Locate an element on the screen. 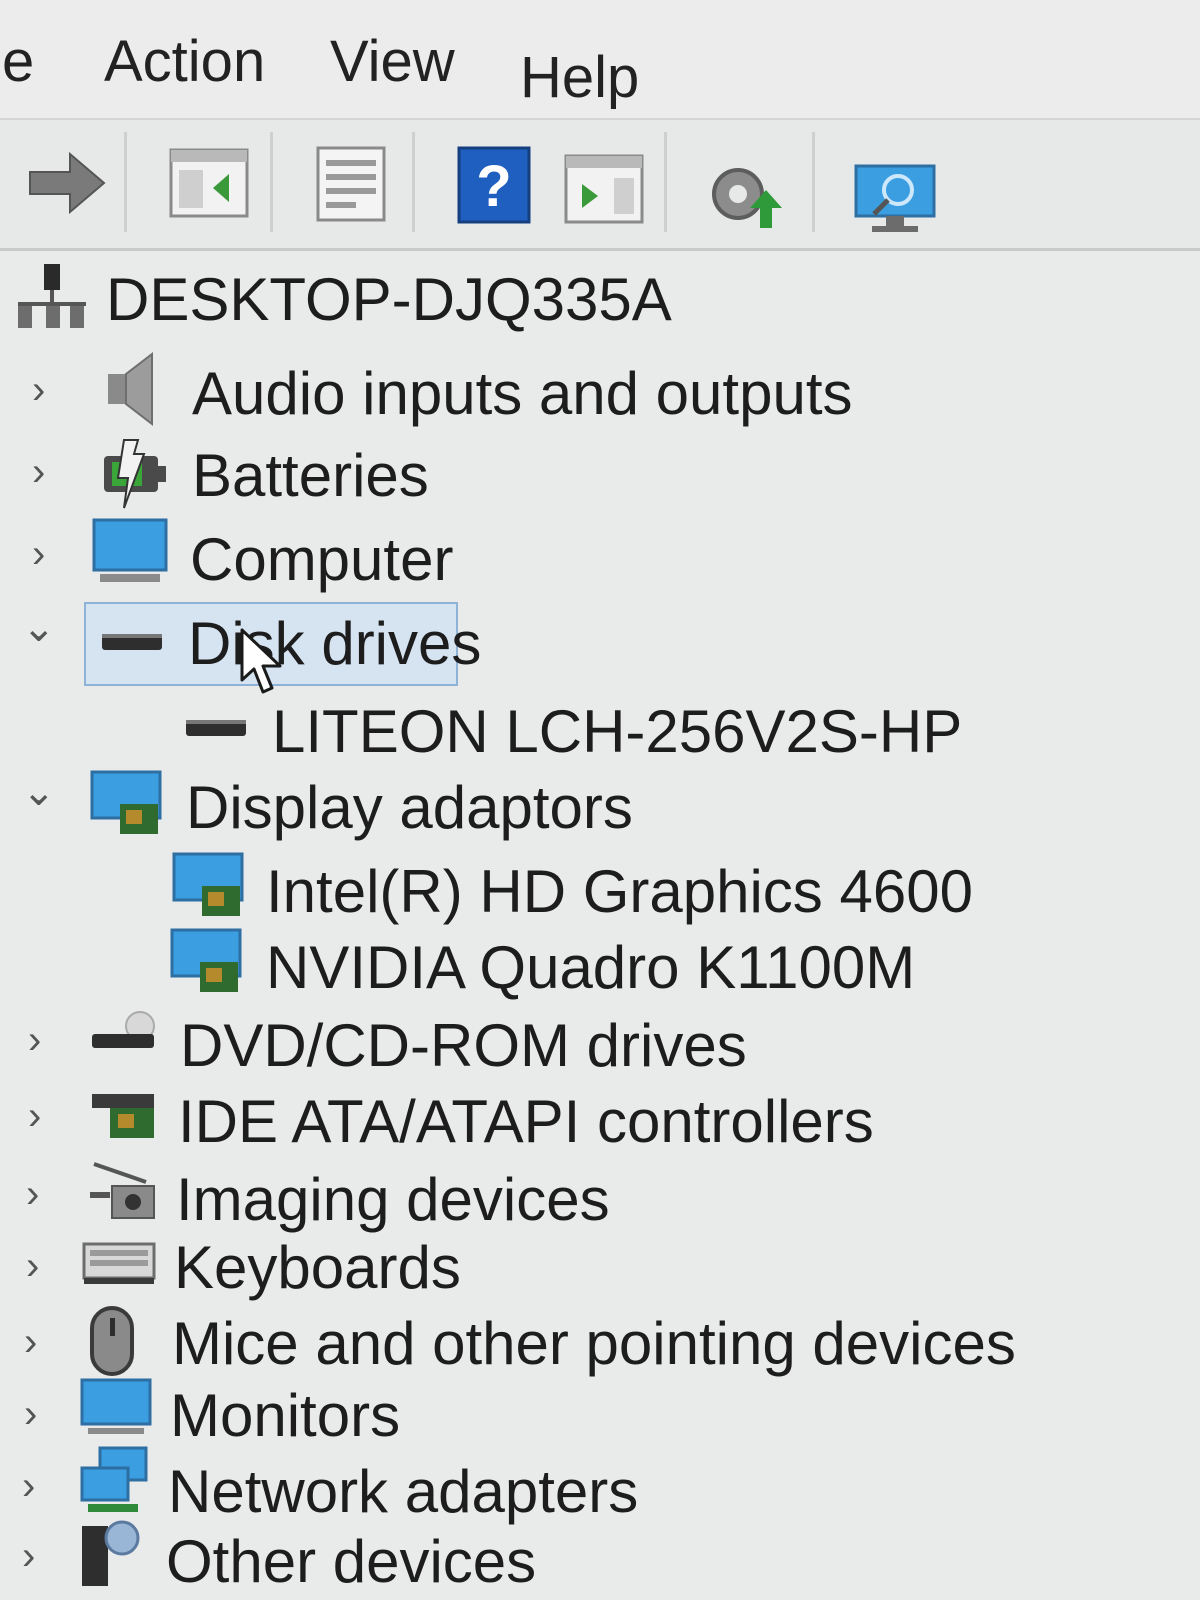 This screenshot has height=1600, width=1200. ide-controller-icon is located at coordinates (123, 1116).